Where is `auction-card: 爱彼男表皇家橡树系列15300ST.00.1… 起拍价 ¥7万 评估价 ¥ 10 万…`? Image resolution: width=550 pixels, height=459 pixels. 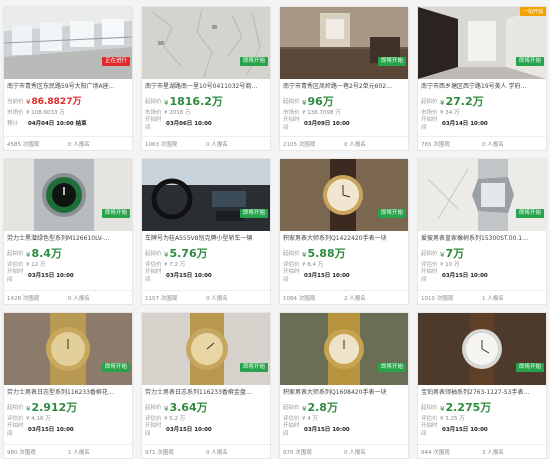
auction-card: 爱彼男表皇家橡树系列15300ST.00.1… 起拍价 ¥7万 评估价 ¥ 10 万… is located at coordinates (482, 231).